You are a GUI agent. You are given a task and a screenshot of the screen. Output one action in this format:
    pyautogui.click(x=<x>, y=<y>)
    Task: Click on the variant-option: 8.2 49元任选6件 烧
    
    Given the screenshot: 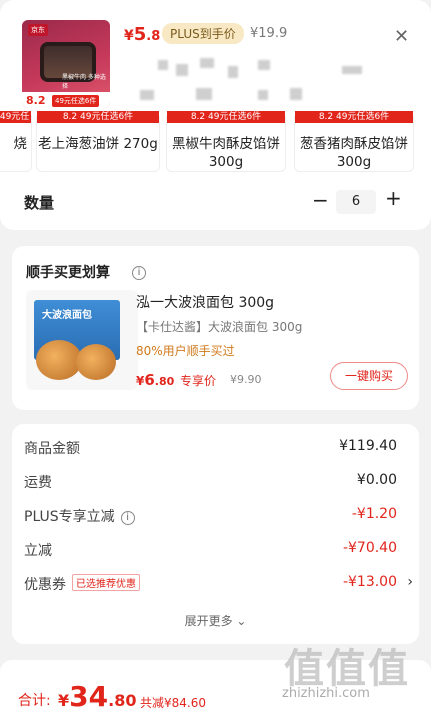 What is the action you would take?
    pyautogui.click(x=16, y=141)
    